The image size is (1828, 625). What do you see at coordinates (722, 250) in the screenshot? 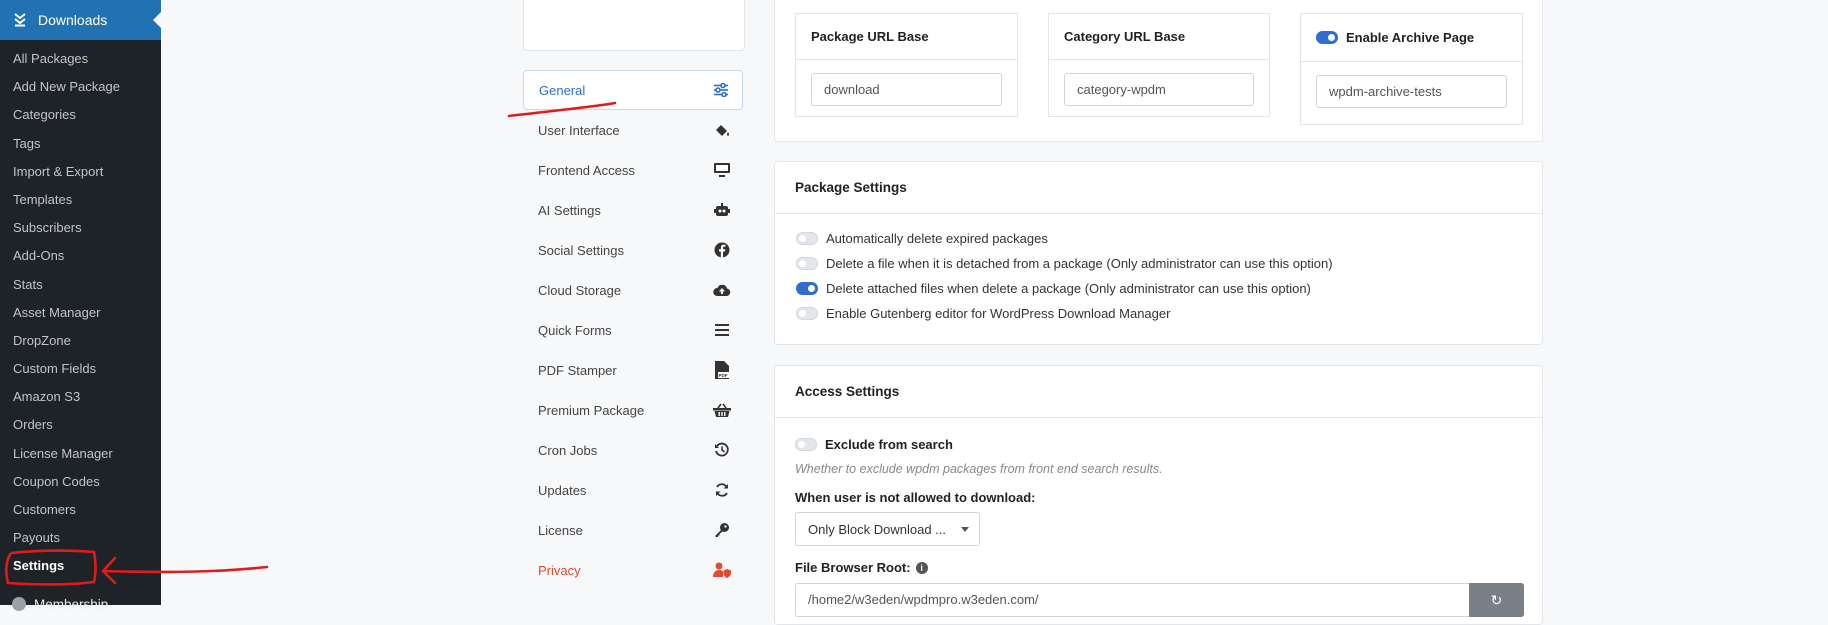
I see `facebook-icon` at bounding box center [722, 250].